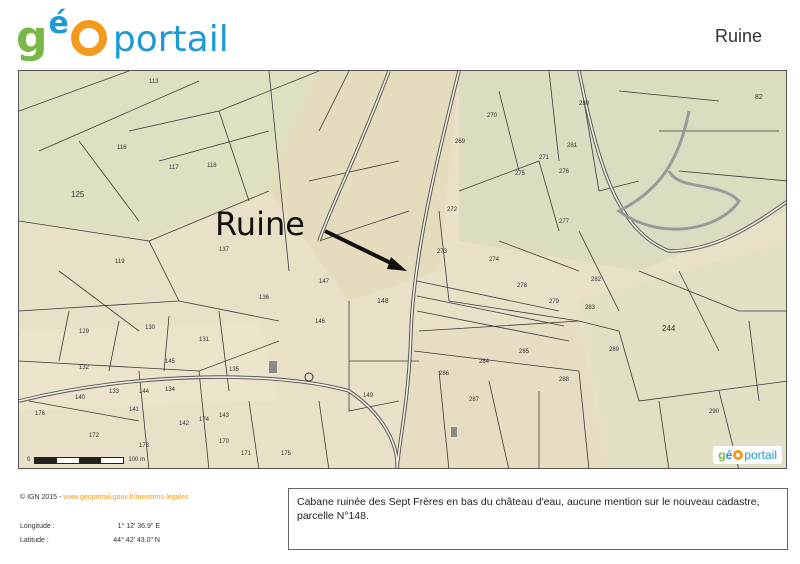  What do you see at coordinates (204, 340) in the screenshot?
I see `svg-text: 131` at bounding box center [204, 340].